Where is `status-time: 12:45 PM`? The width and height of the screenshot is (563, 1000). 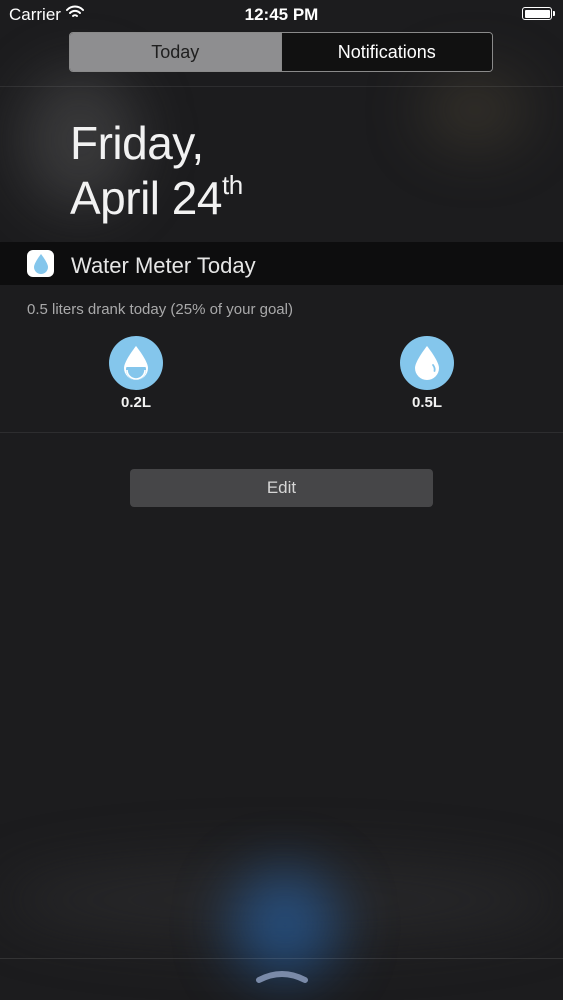 status-time: 12:45 PM is located at coordinates (281, 14).